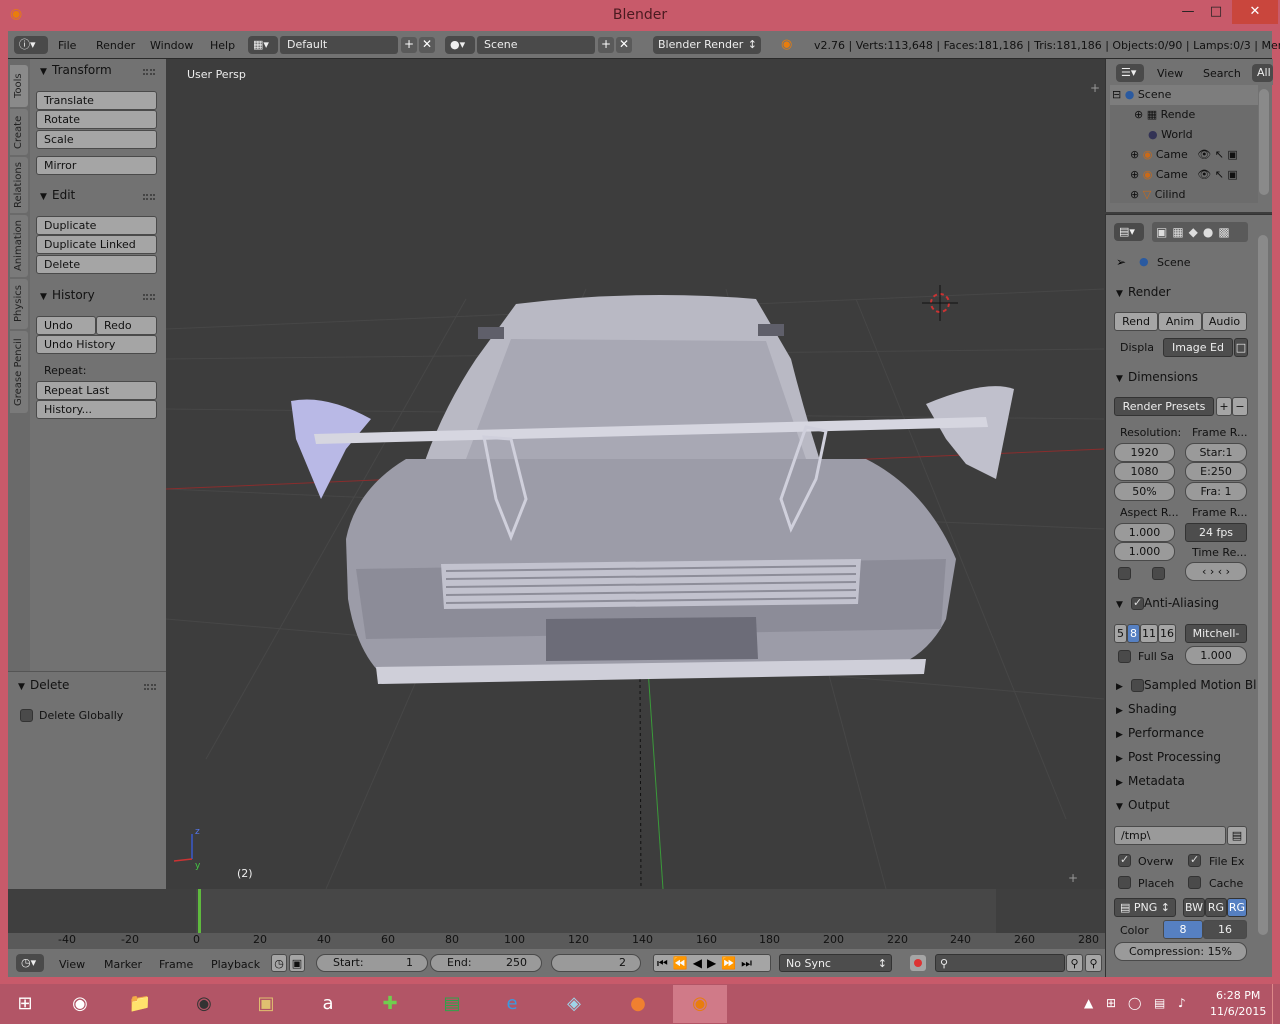 The image size is (1280, 1024). I want to click on outliner-filter-select: All, so click(1262, 73).